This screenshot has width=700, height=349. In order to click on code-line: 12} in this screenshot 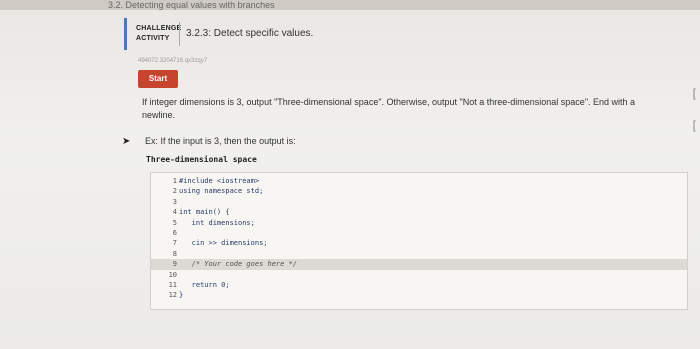, I will do `click(419, 295)`.